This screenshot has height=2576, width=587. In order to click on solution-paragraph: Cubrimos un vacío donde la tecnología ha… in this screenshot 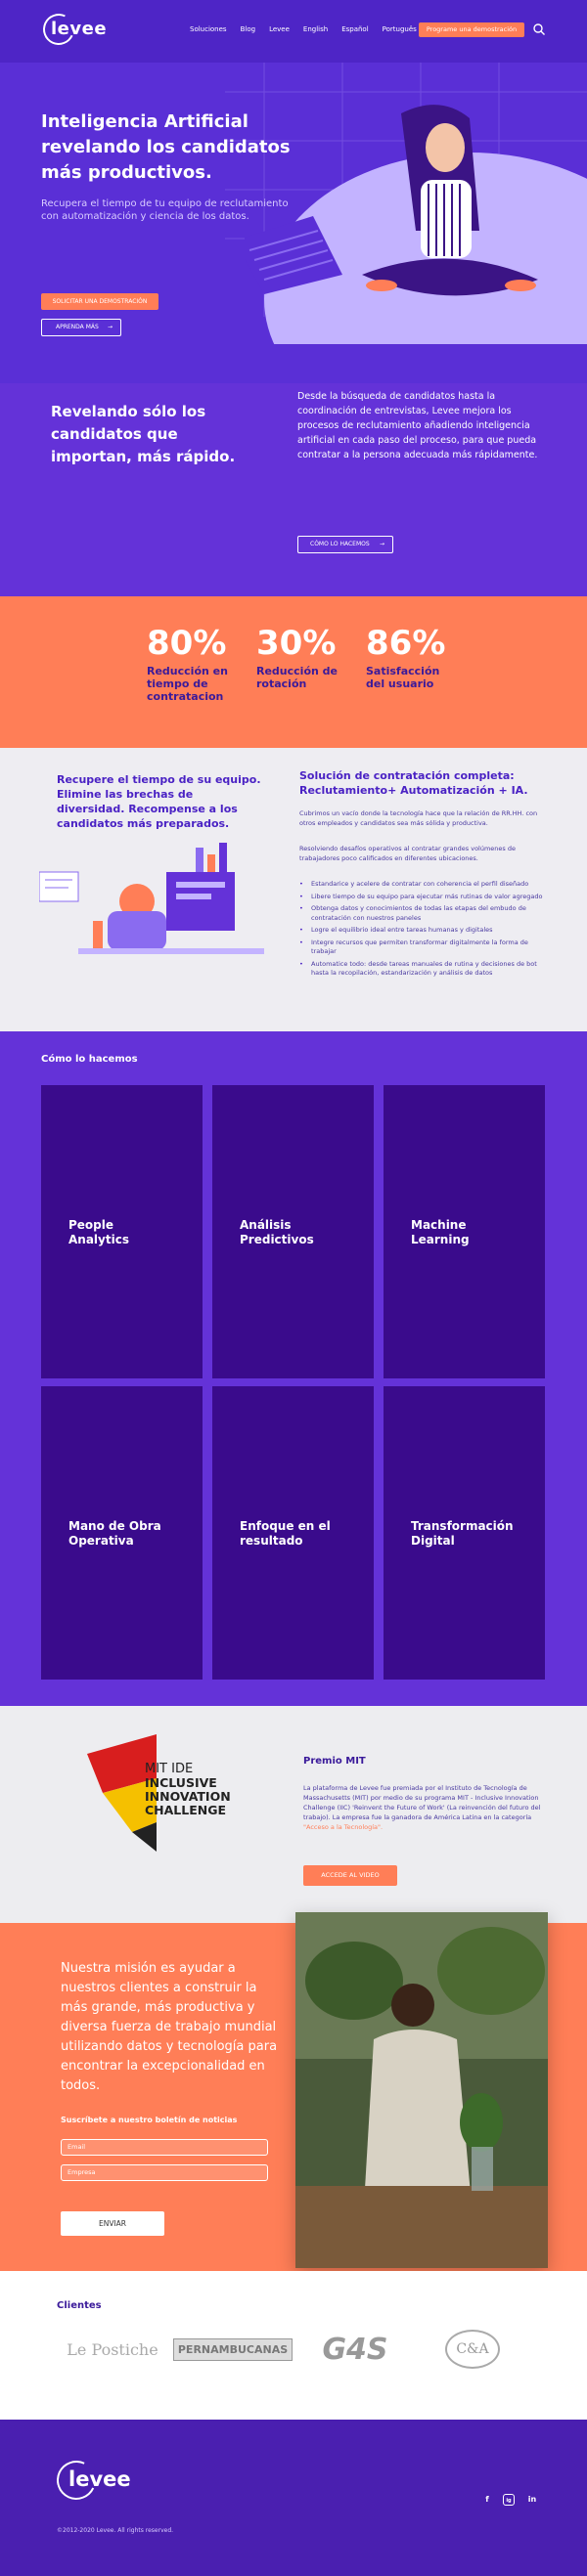, I will do `click(418, 818)`.